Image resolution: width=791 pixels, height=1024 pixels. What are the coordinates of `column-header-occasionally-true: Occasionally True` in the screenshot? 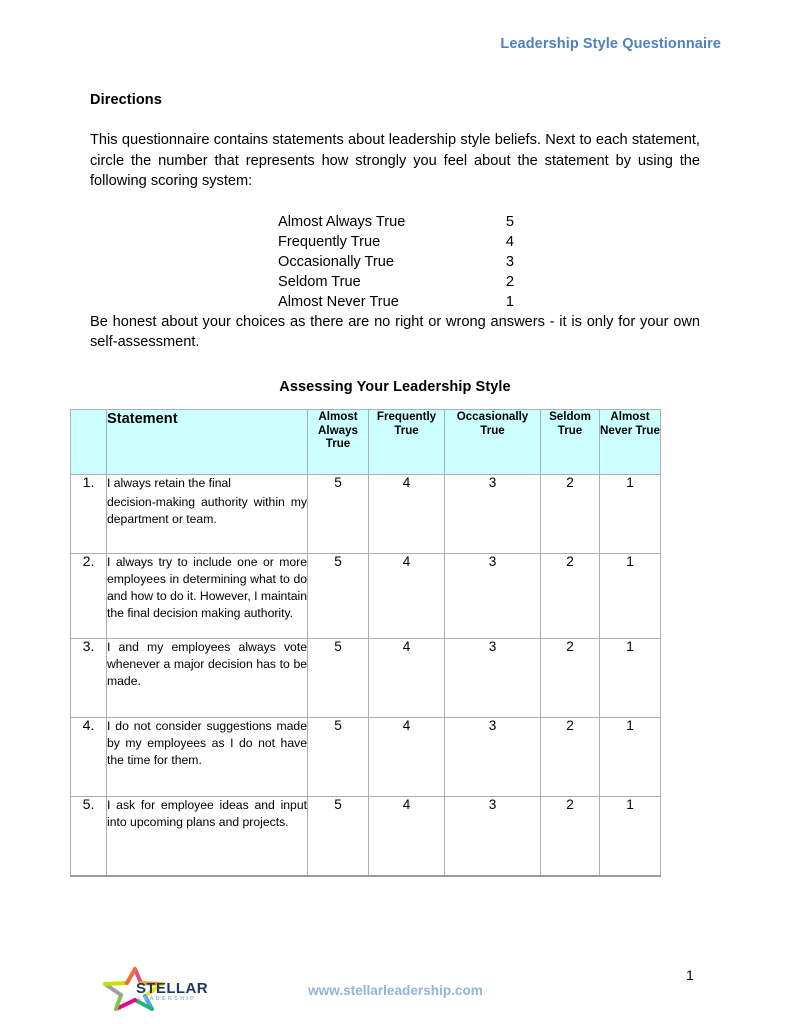 It's located at (492, 442).